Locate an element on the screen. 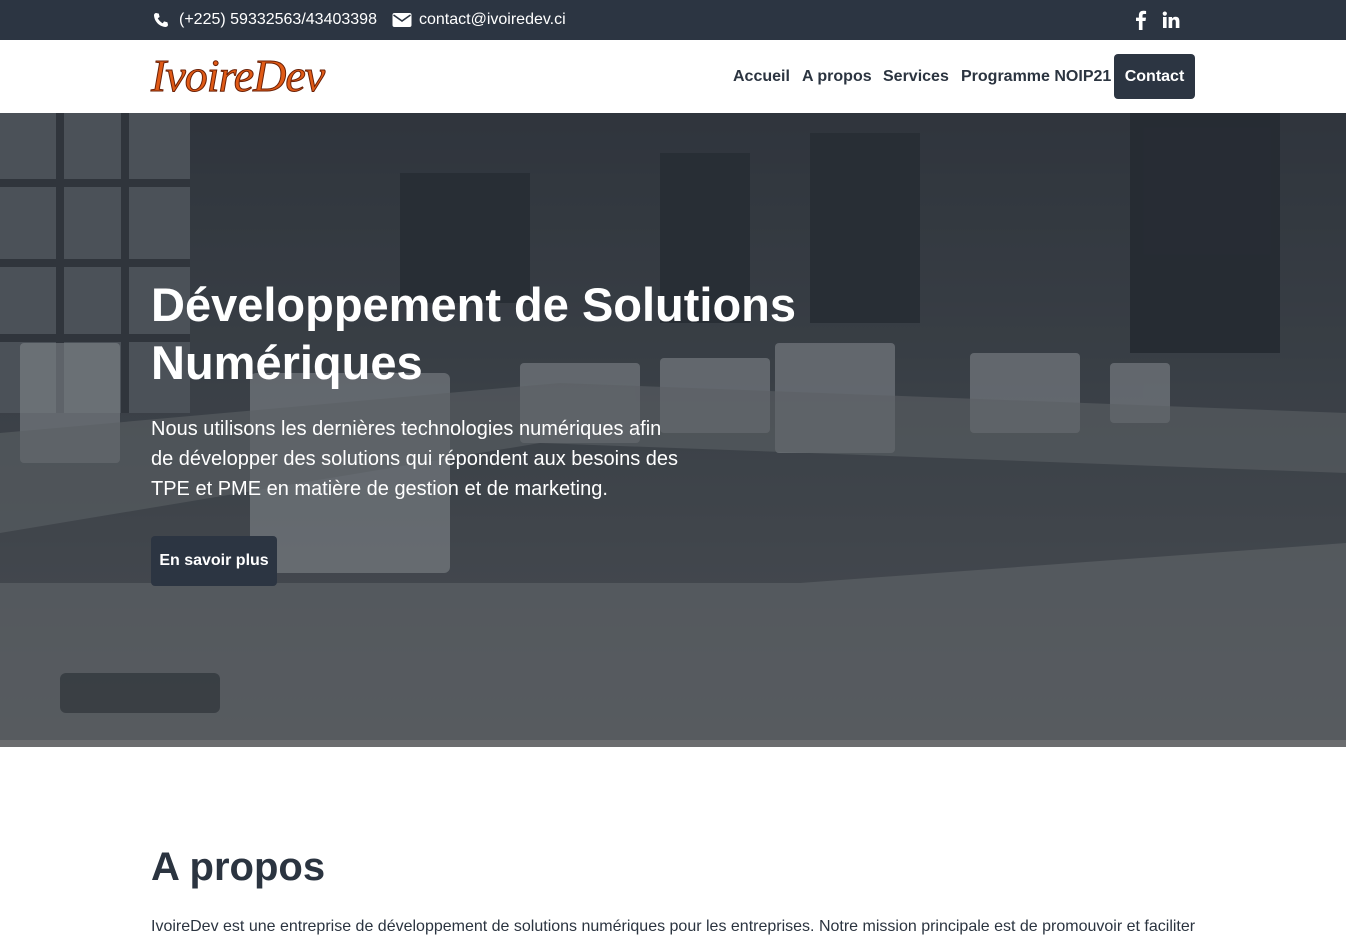 The height and width of the screenshot is (939, 1346). en-savoir-plus-button: En savoir plus is located at coordinates (214, 561).